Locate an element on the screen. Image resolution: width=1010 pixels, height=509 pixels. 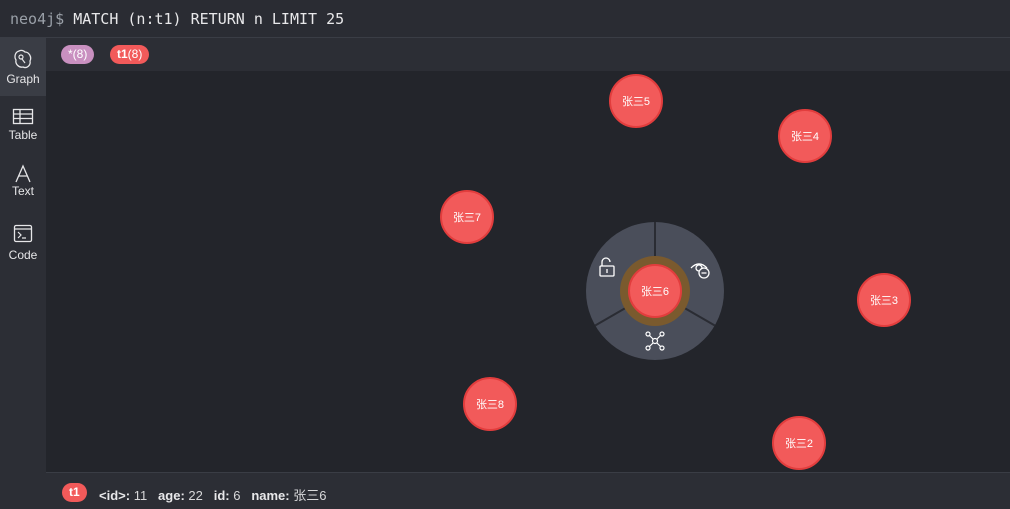
graph-node: 张三7 is located at coordinates (467, 217).